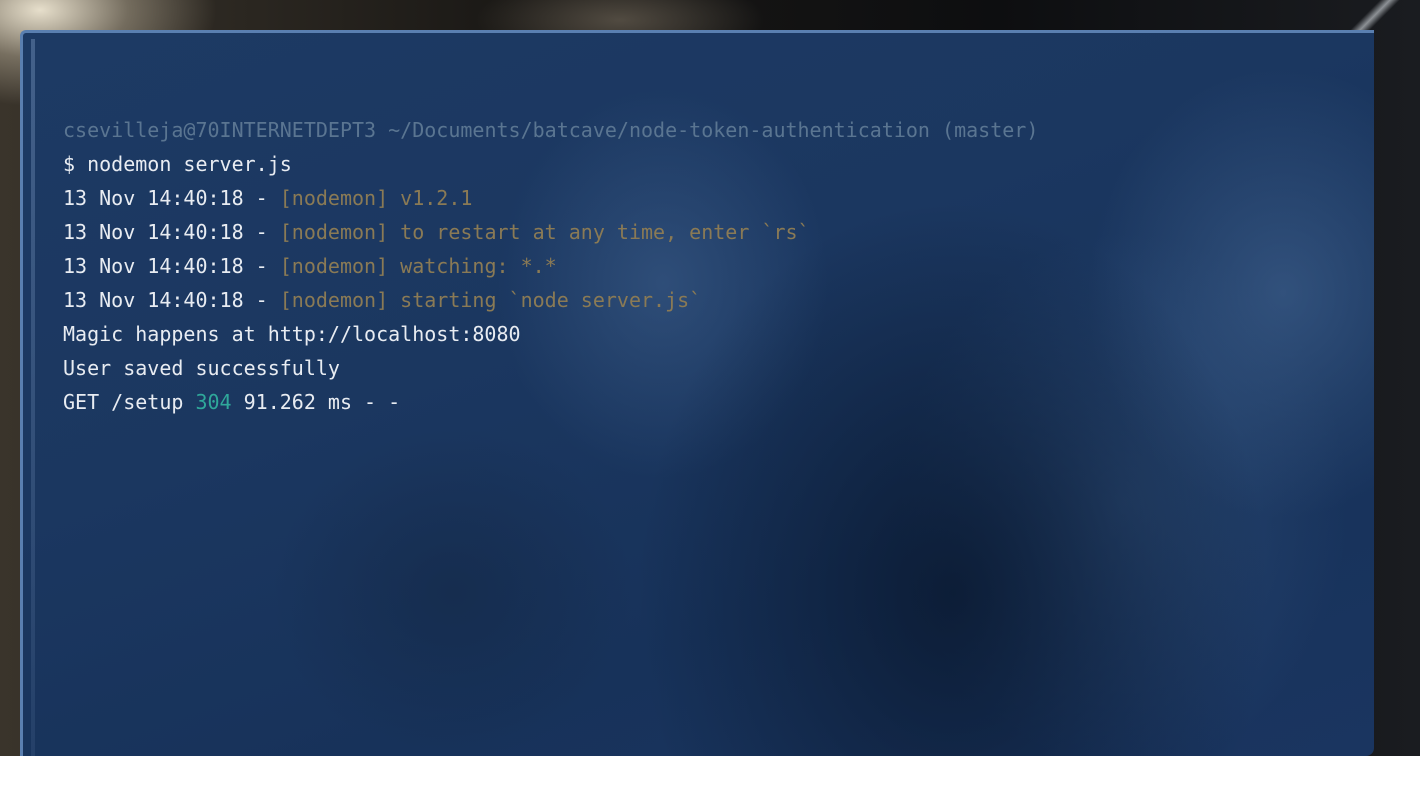  What do you see at coordinates (220, 130) in the screenshot?
I see `prompt-user-host: csevilleja@70INTERNETDEPT3` at bounding box center [220, 130].